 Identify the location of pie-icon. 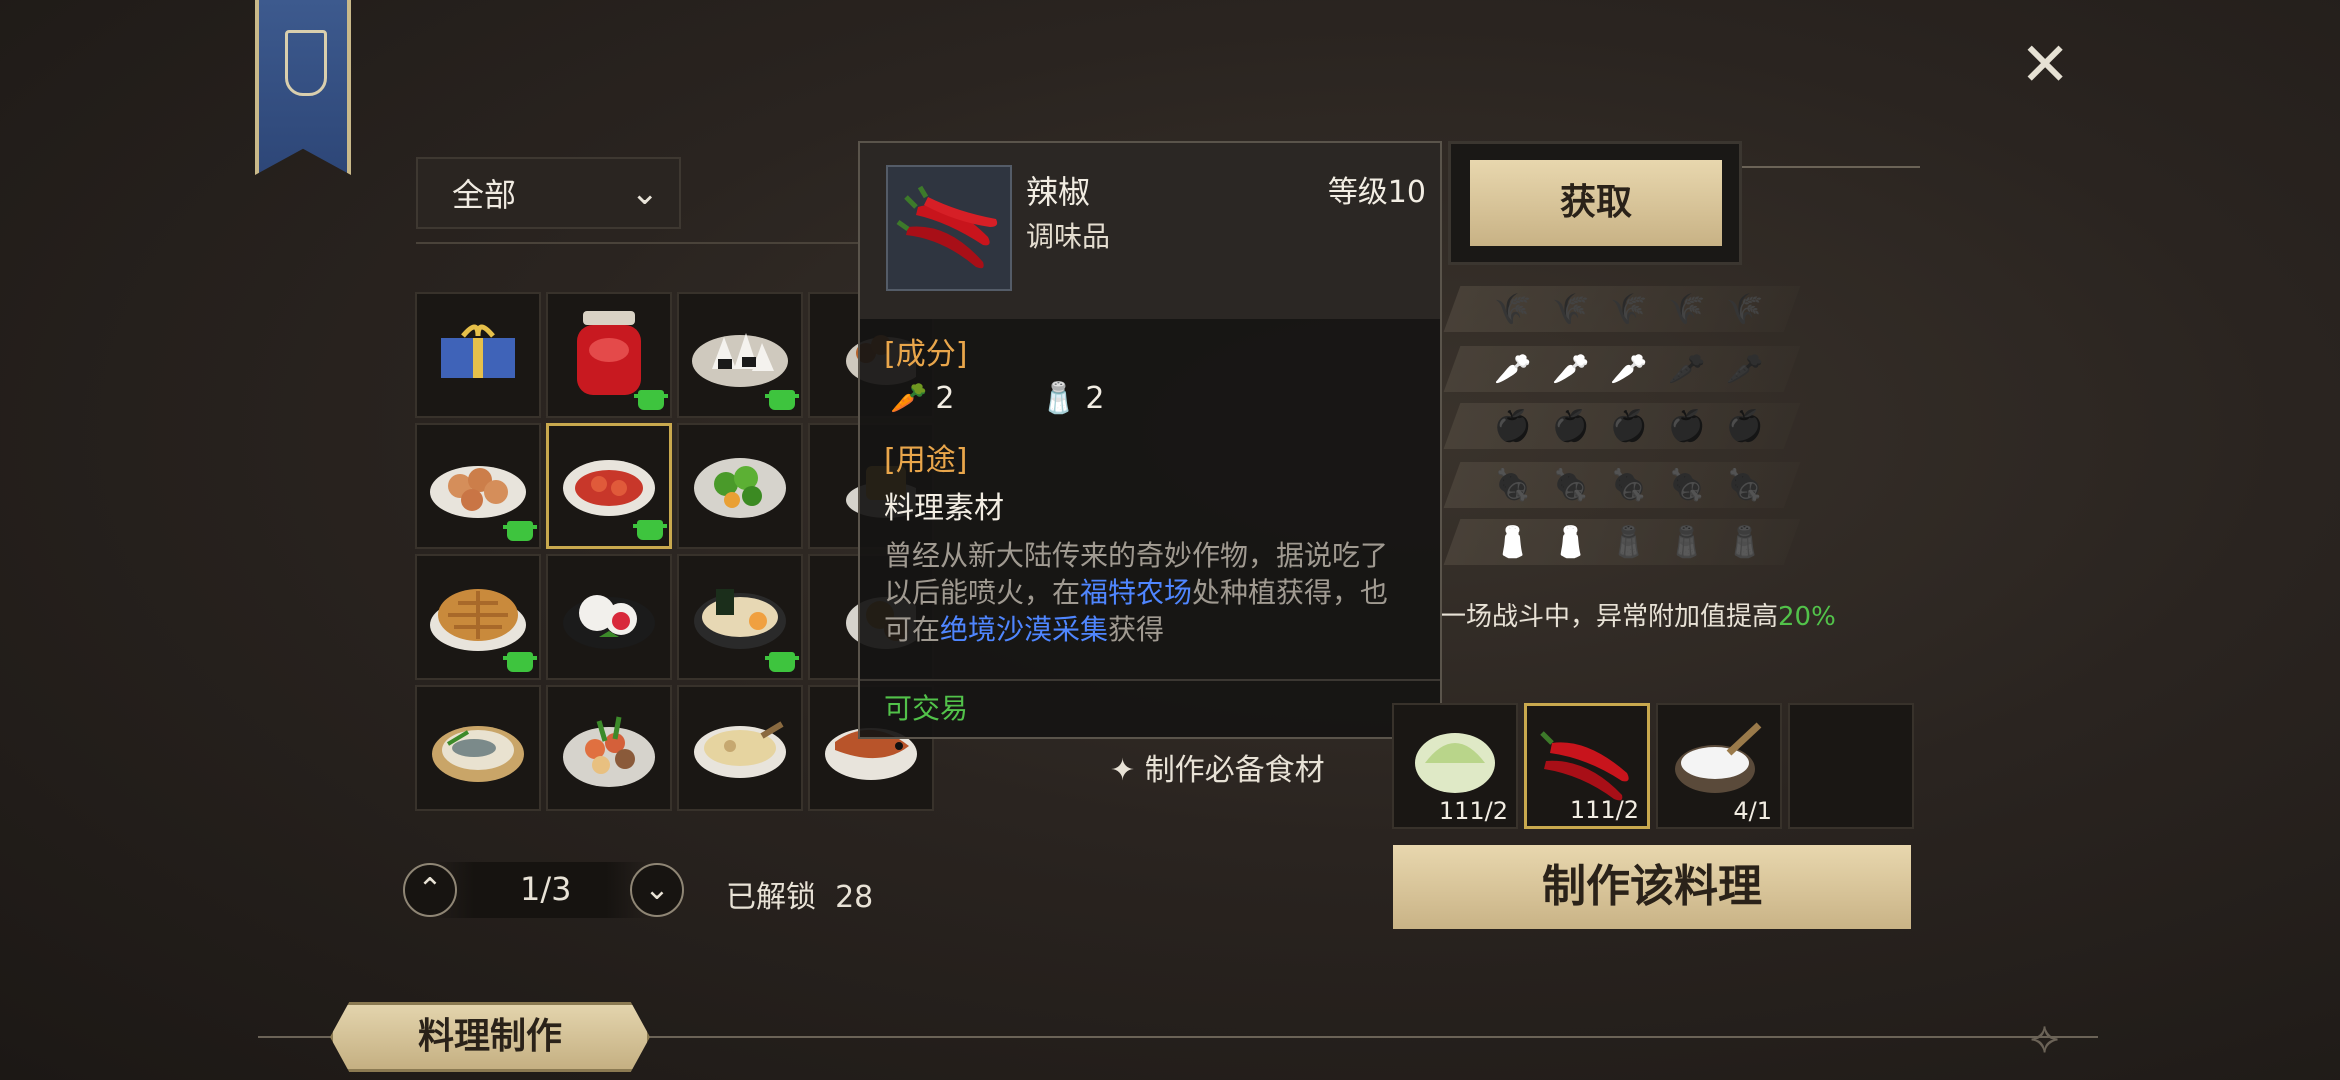
(478, 617).